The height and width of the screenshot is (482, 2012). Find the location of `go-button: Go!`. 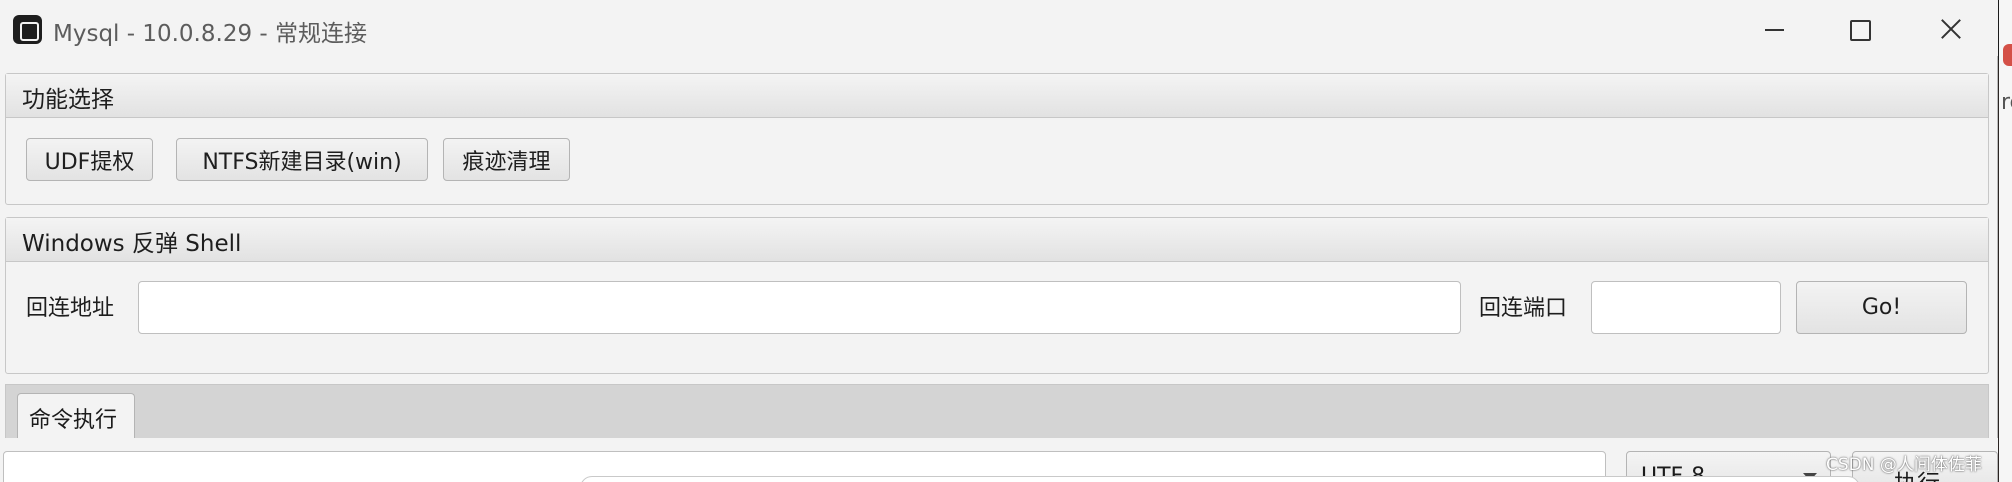

go-button: Go! is located at coordinates (1881, 307).